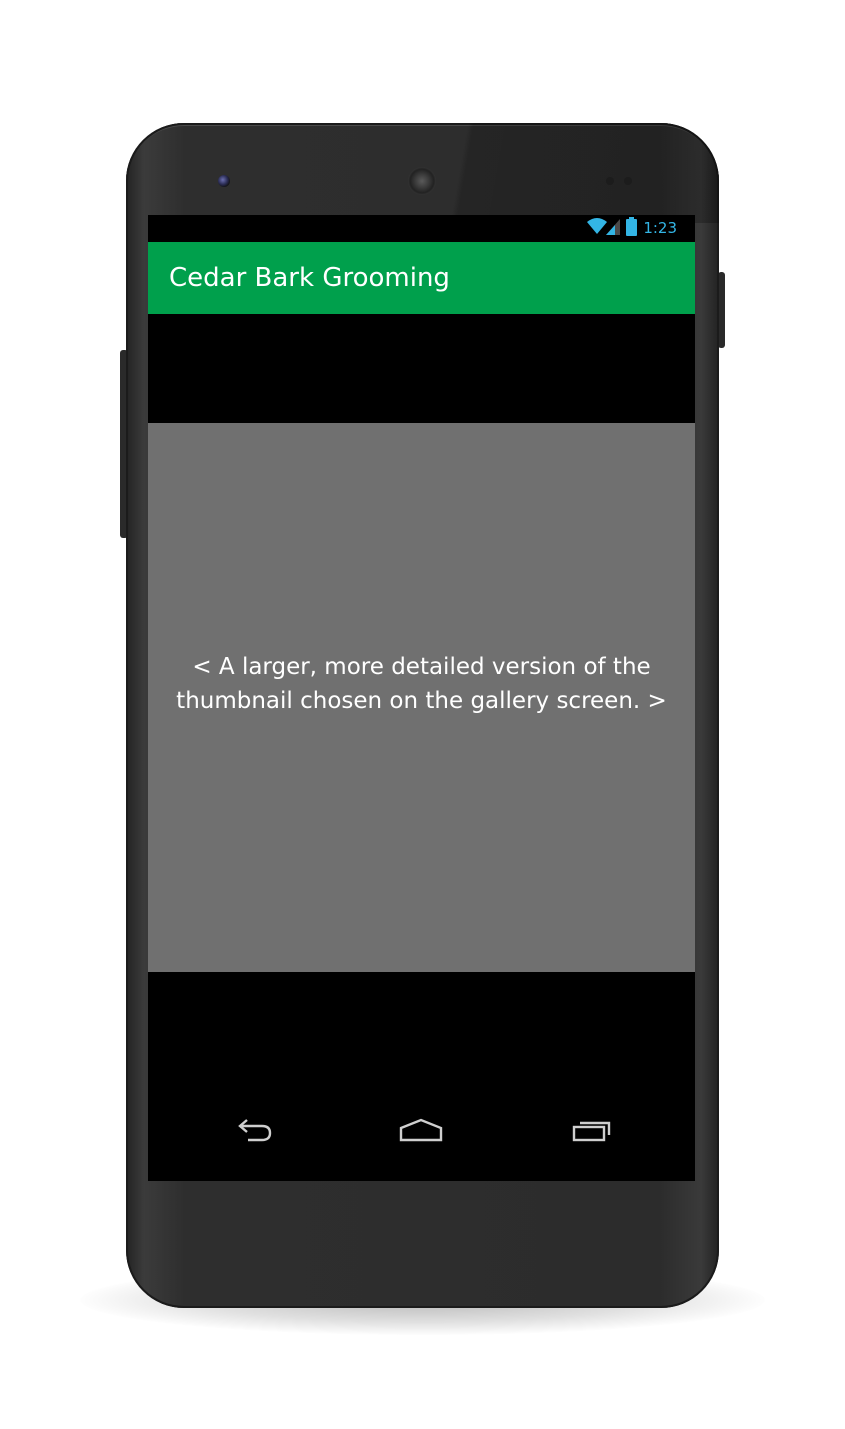  I want to click on status-icons: 1:23, so click(631, 228).